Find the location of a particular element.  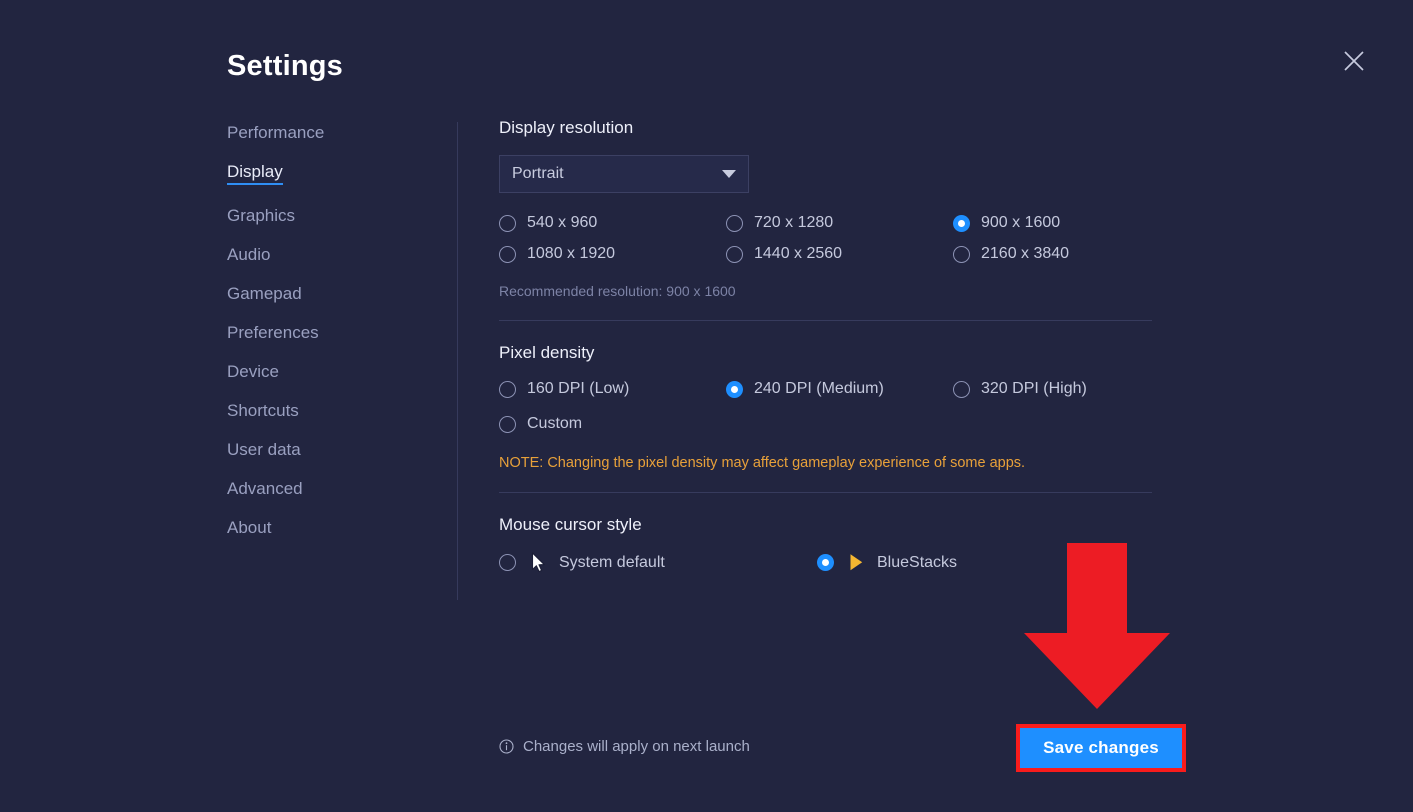

resolution-option-540x960: 540 x 960 is located at coordinates (612, 223).